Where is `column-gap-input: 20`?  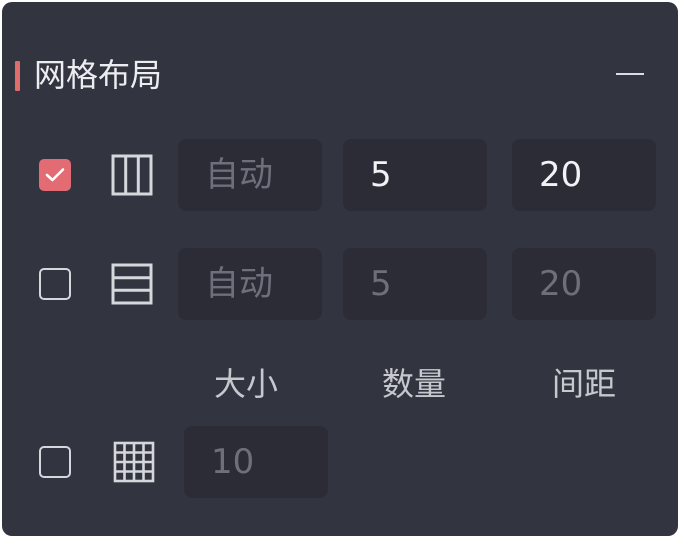 column-gap-input: 20 is located at coordinates (584, 175).